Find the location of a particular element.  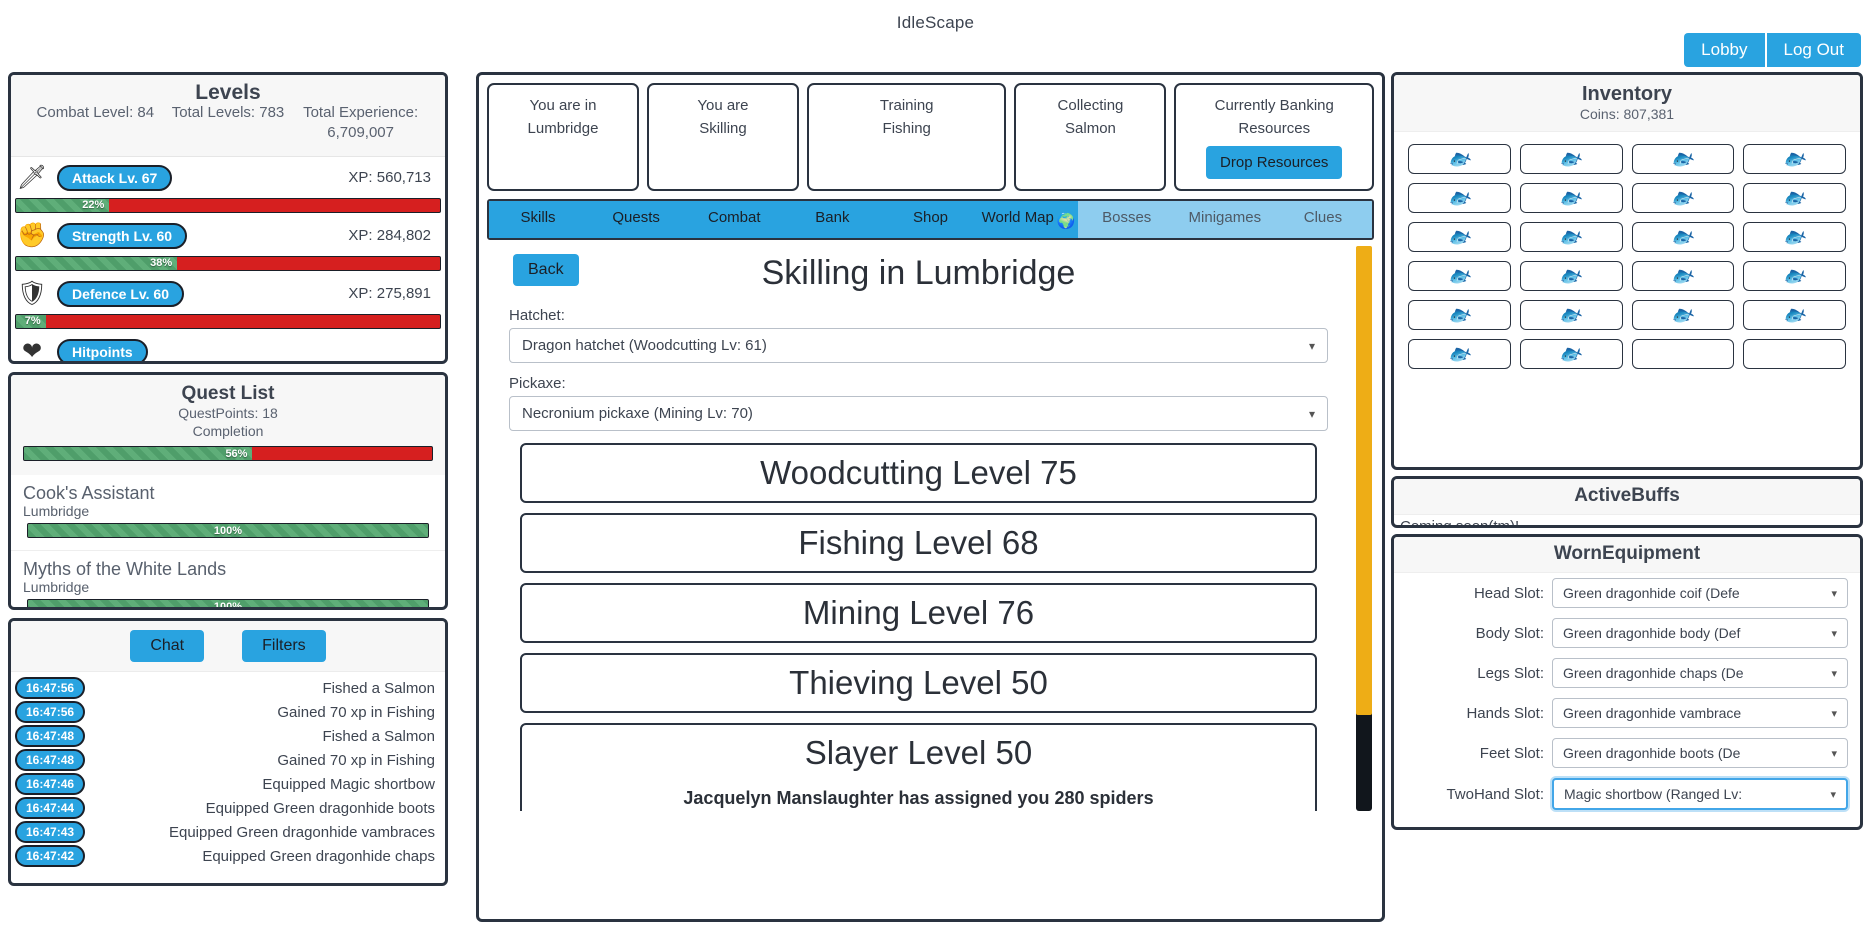

content-scrollbar is located at coordinates (1364, 528).